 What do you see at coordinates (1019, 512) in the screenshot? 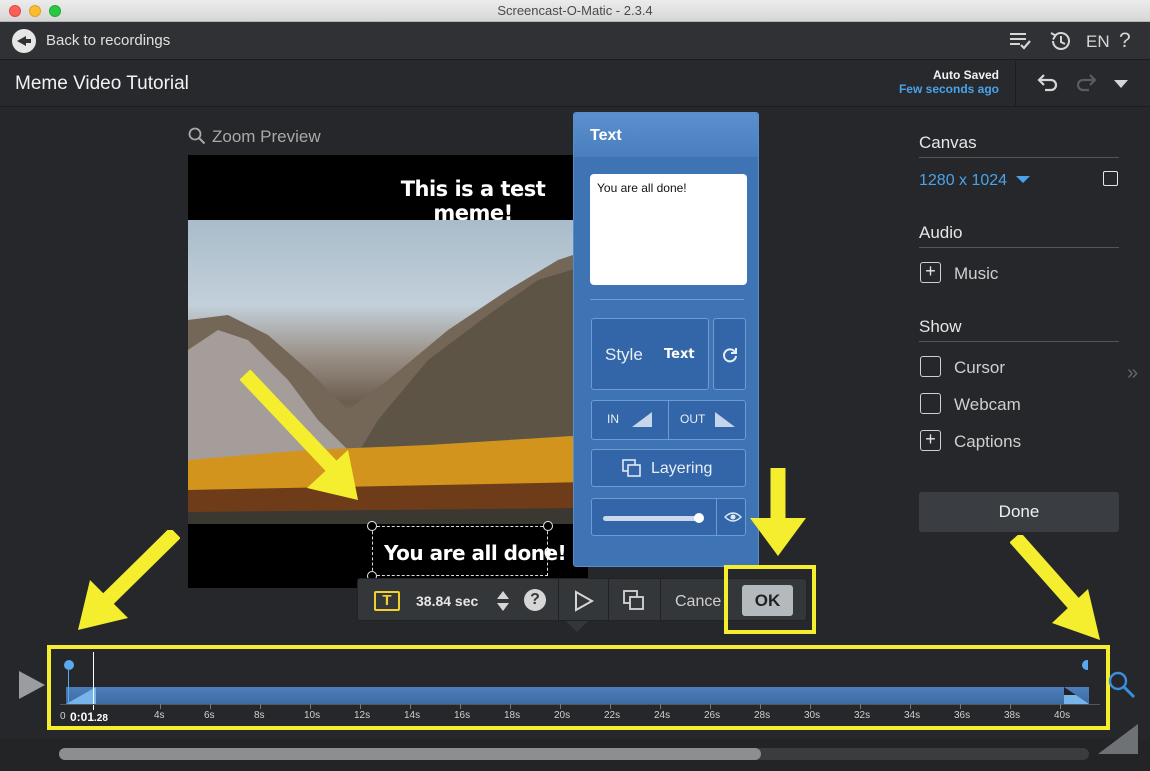
I see `done-button: Done` at bounding box center [1019, 512].